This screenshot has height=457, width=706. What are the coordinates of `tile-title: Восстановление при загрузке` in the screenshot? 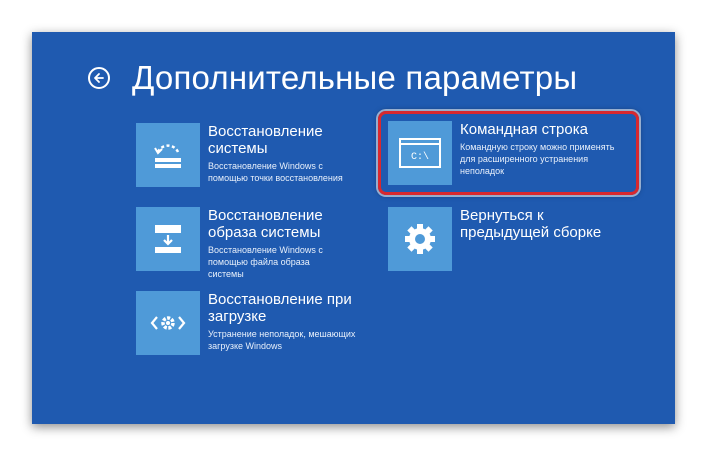 It's located at (280, 308).